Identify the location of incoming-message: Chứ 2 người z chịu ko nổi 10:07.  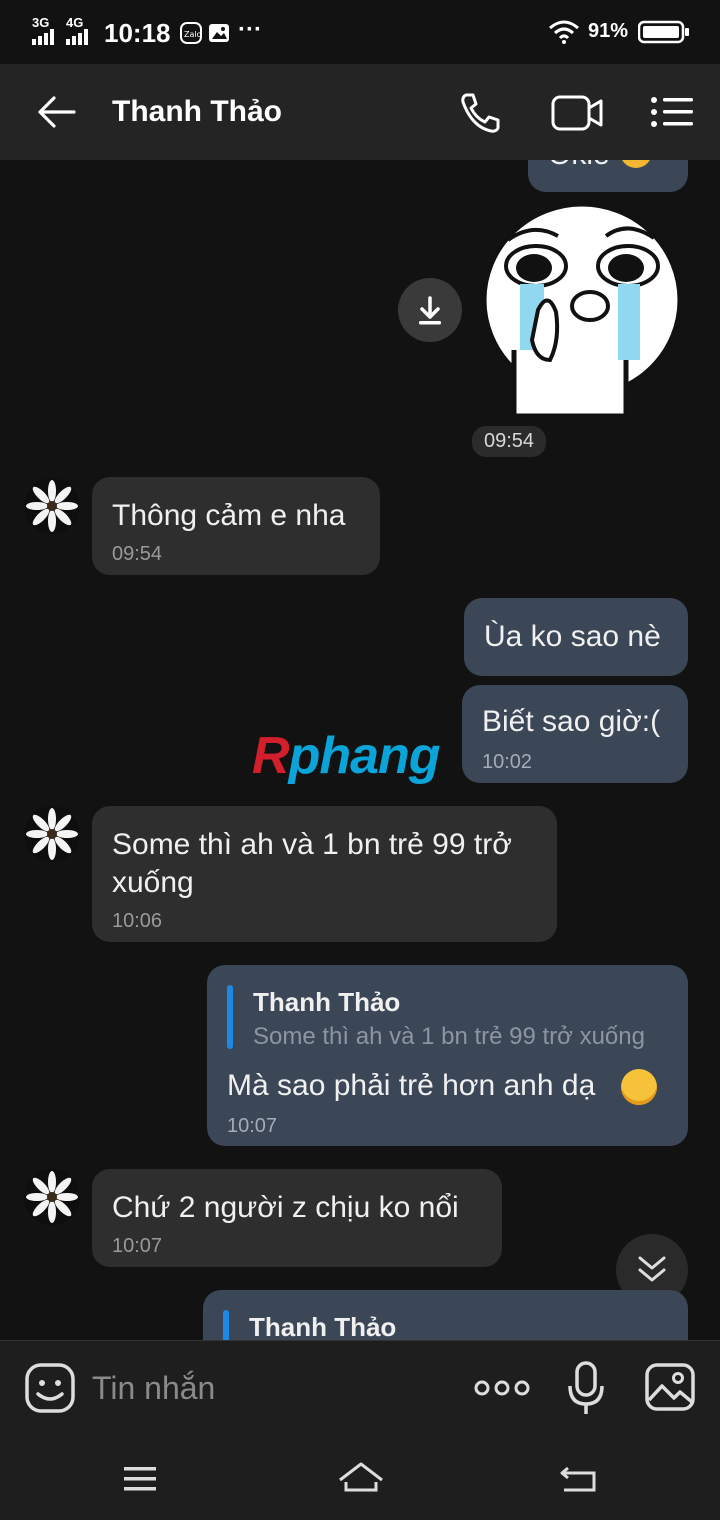
(297, 1218).